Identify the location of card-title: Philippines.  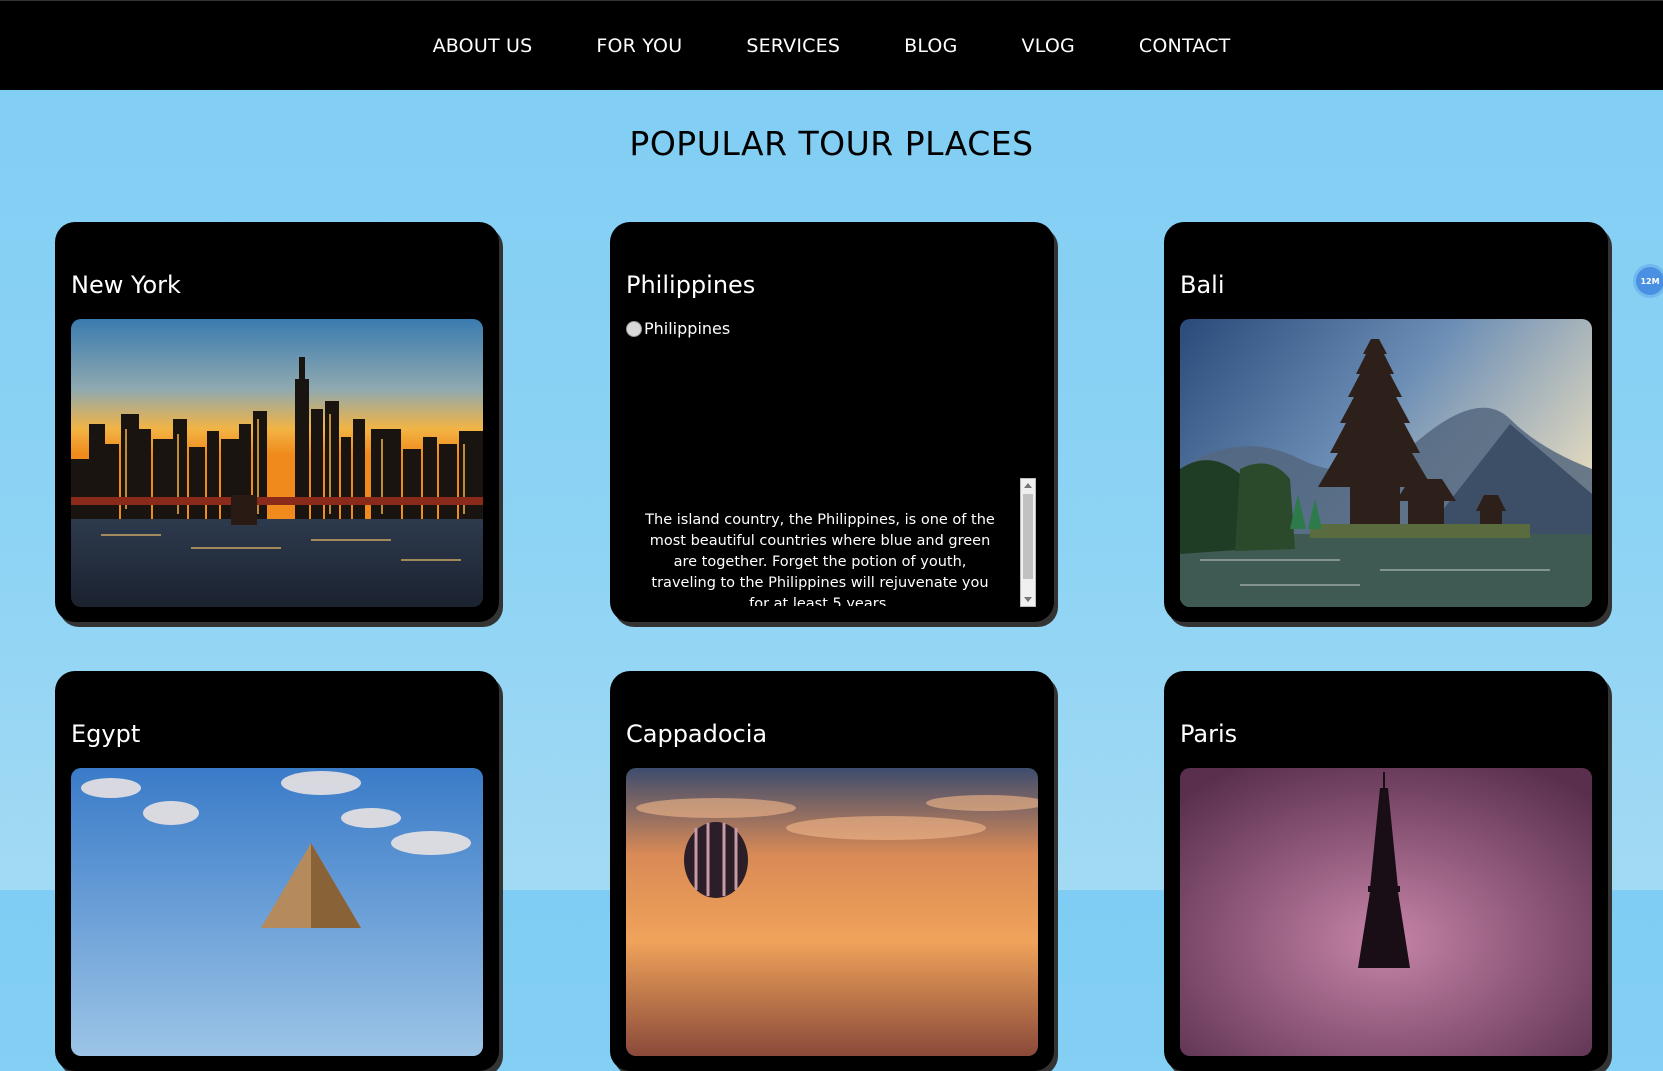
(691, 285).